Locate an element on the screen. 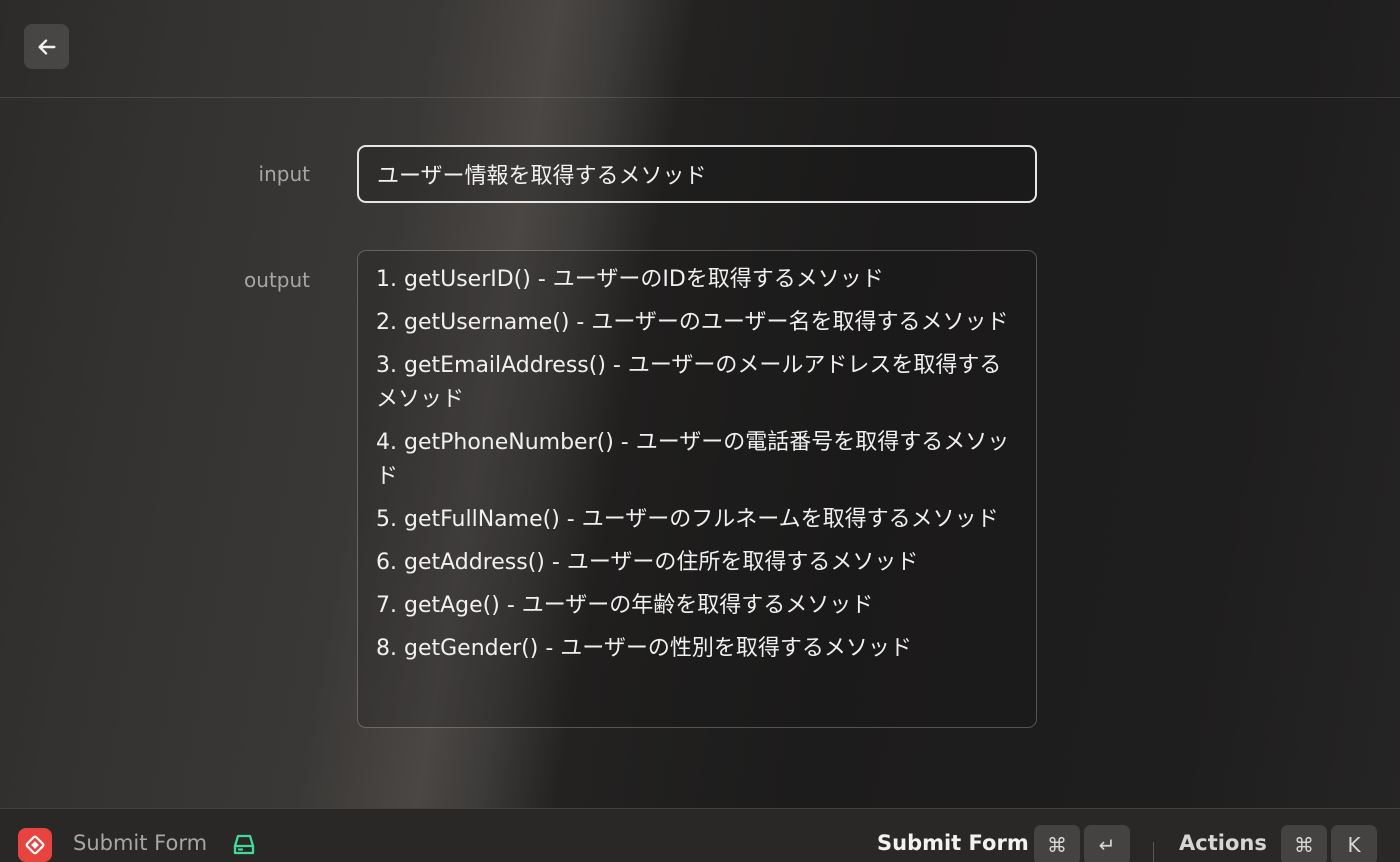 This screenshot has width=1400, height=862. arrow-left-icon is located at coordinates (46, 46).